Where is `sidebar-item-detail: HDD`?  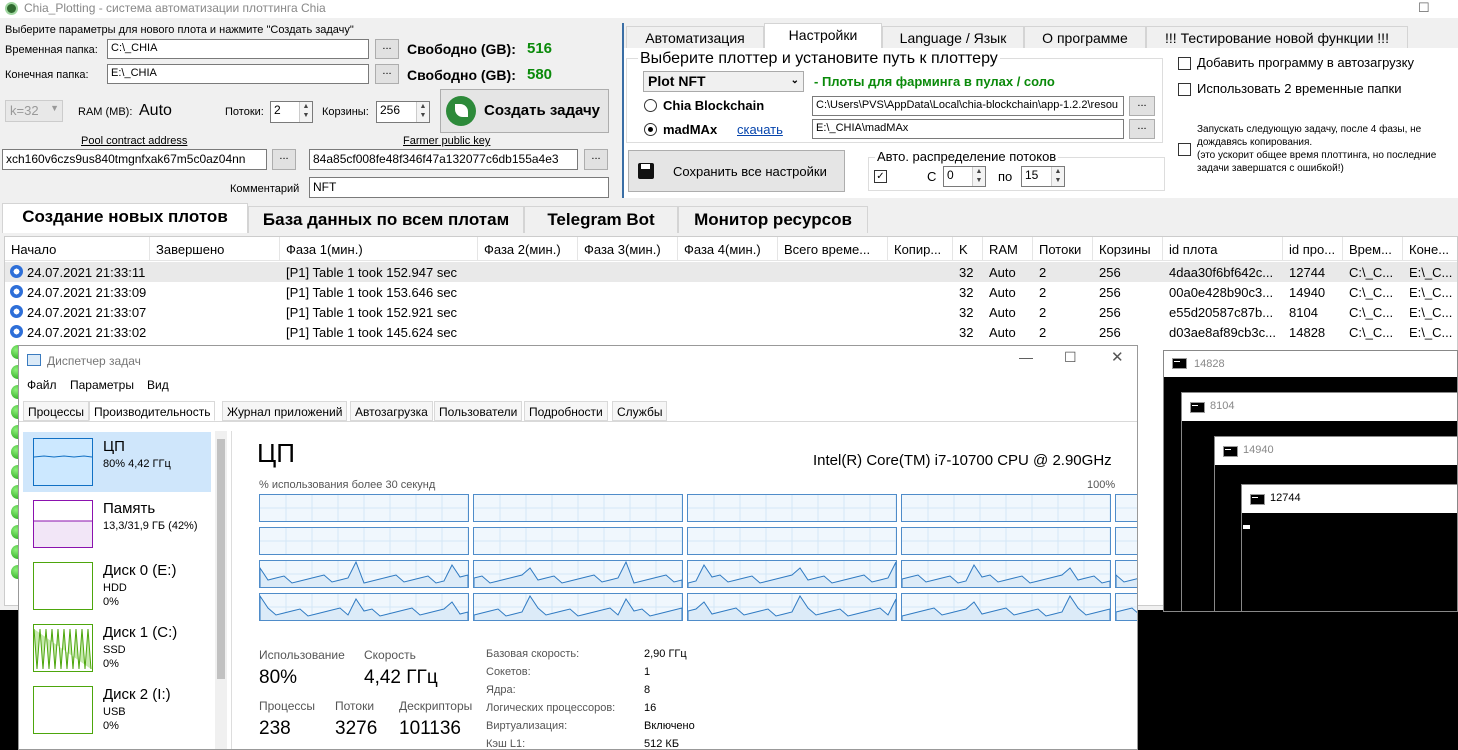 sidebar-item-detail: HDD is located at coordinates (115, 588).